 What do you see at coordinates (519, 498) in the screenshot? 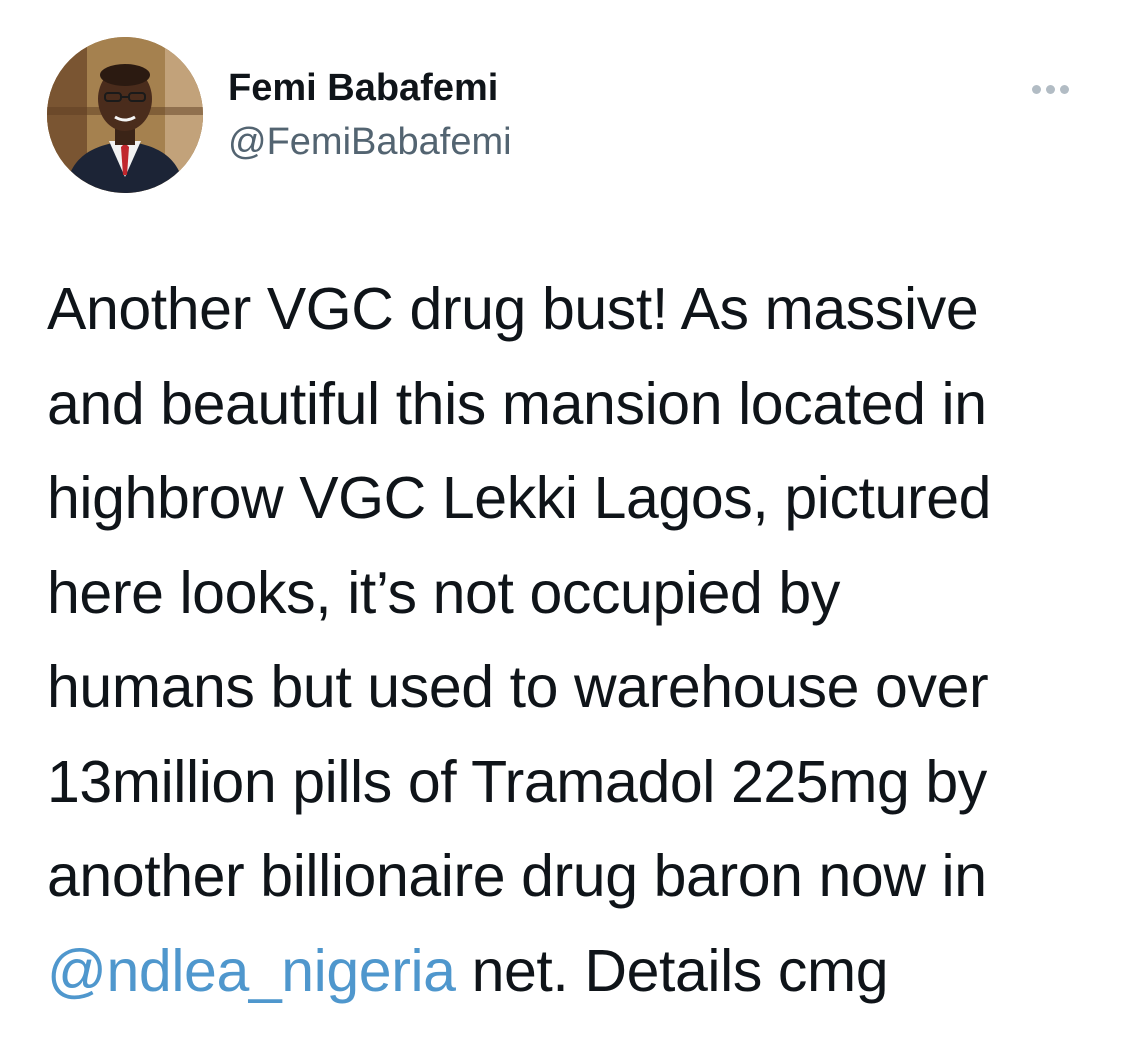
I see `tweet-text-line: highbrow VGC Lekki Lagos, pictured` at bounding box center [519, 498].